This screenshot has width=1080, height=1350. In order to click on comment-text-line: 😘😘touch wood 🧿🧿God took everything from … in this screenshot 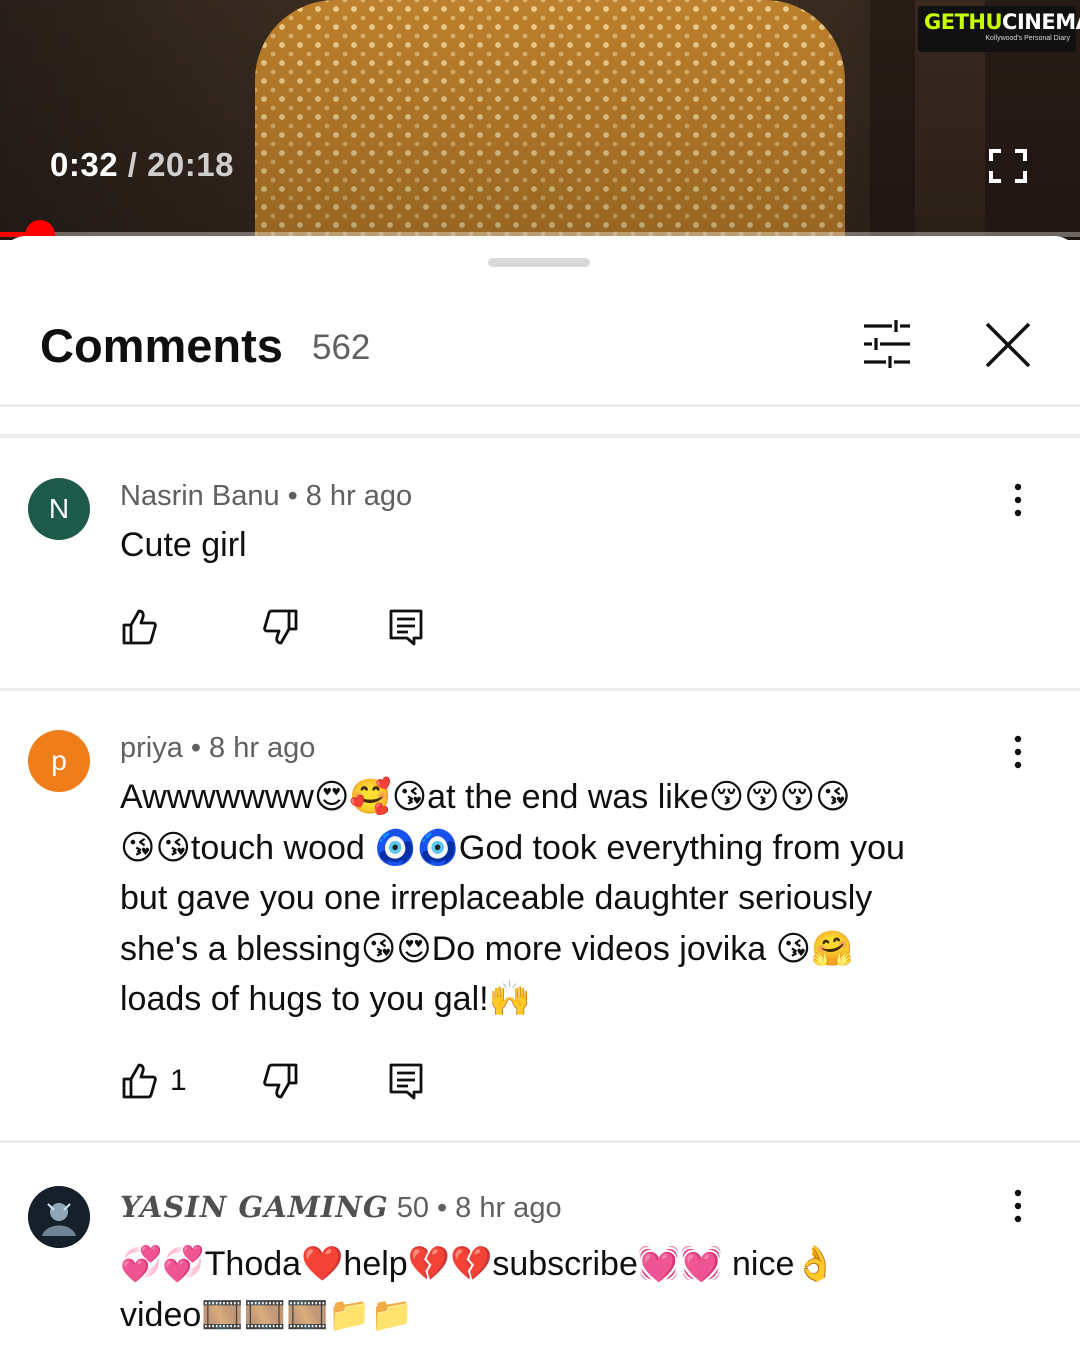, I will do `click(512, 847)`.